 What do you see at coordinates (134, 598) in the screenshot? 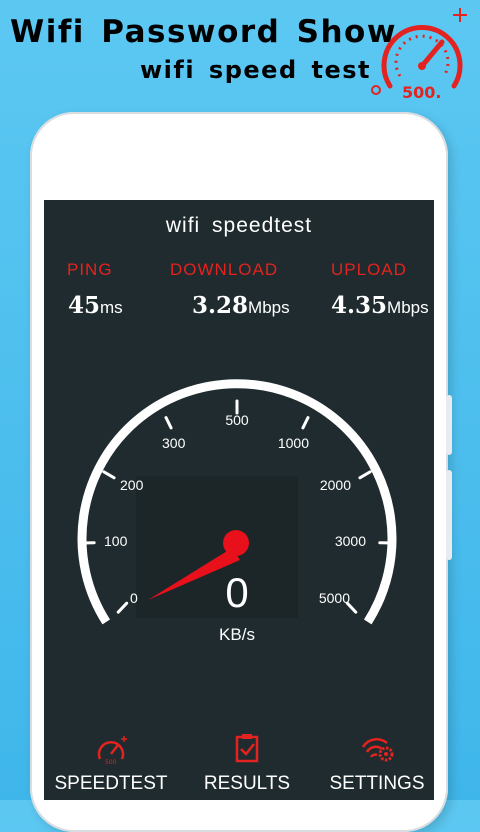
I see `gauge-tick-label: 0` at bounding box center [134, 598].